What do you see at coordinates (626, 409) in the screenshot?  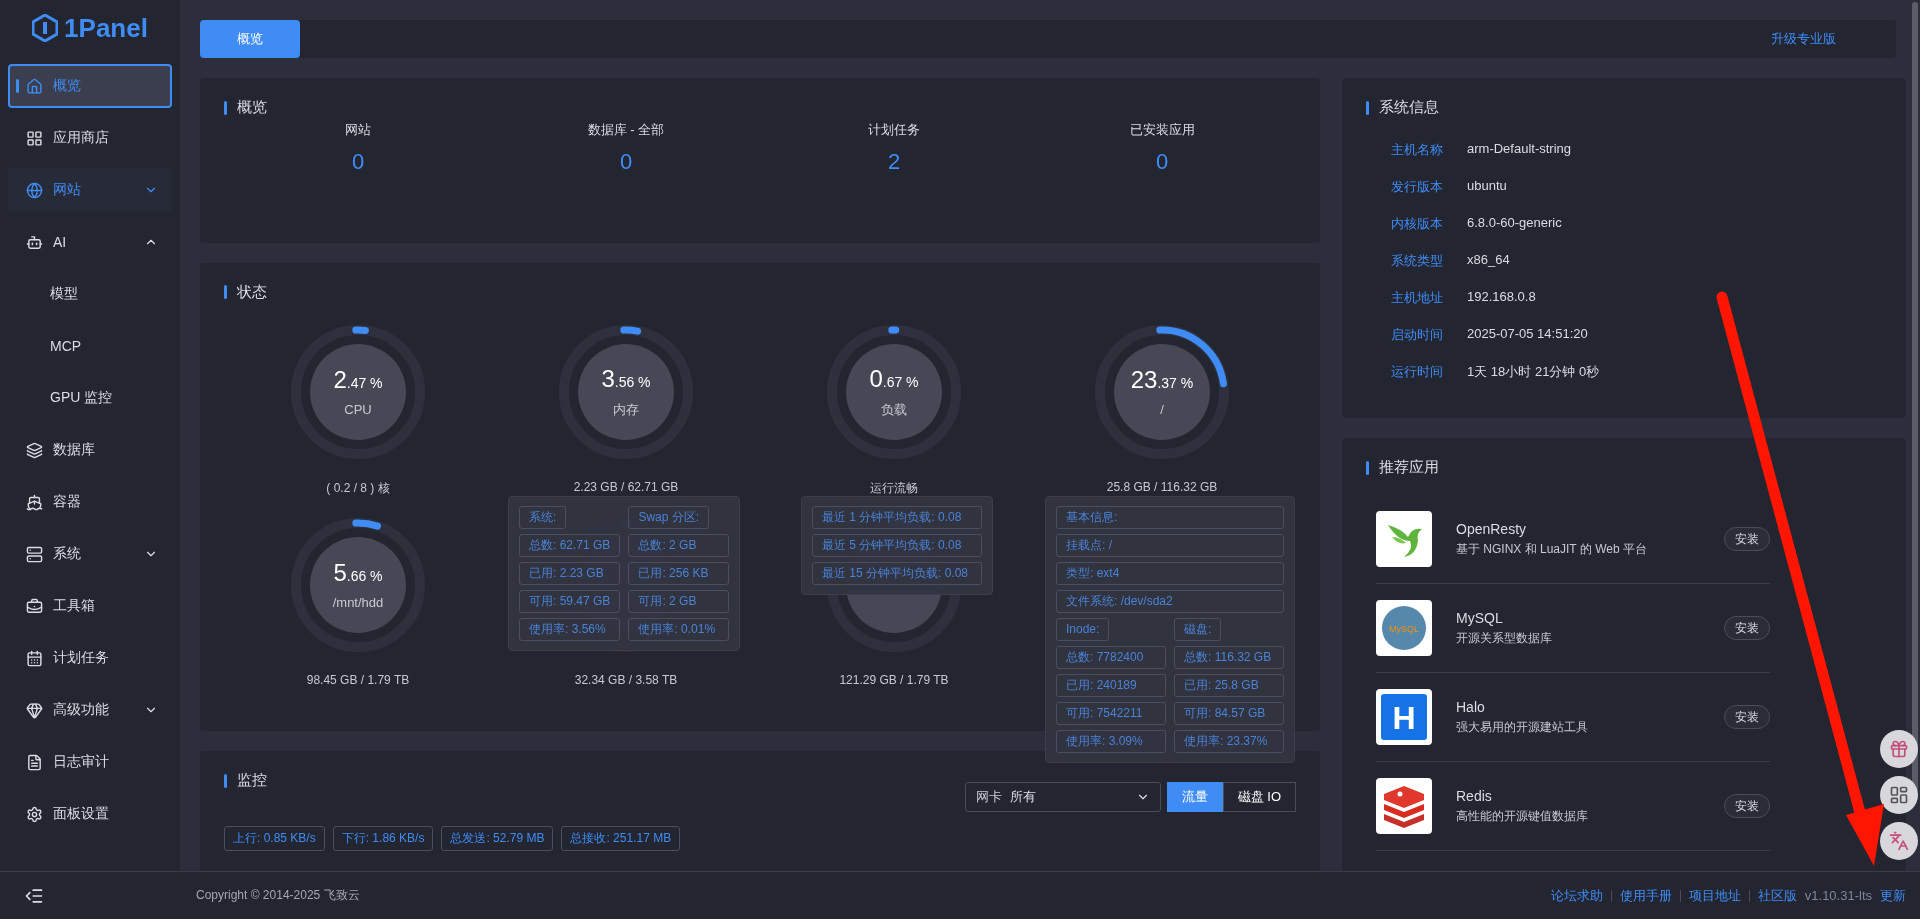 I see `gauge-label: 内存` at bounding box center [626, 409].